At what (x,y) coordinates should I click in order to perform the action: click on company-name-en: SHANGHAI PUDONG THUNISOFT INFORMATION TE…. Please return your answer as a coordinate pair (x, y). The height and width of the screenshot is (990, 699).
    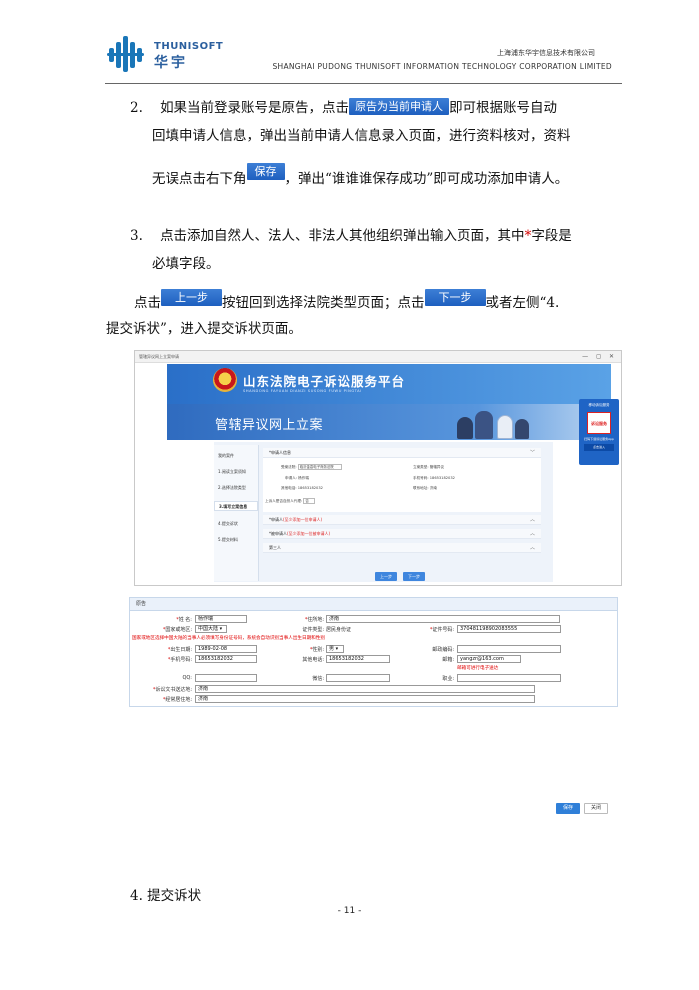
    Looking at the image, I should click on (442, 66).